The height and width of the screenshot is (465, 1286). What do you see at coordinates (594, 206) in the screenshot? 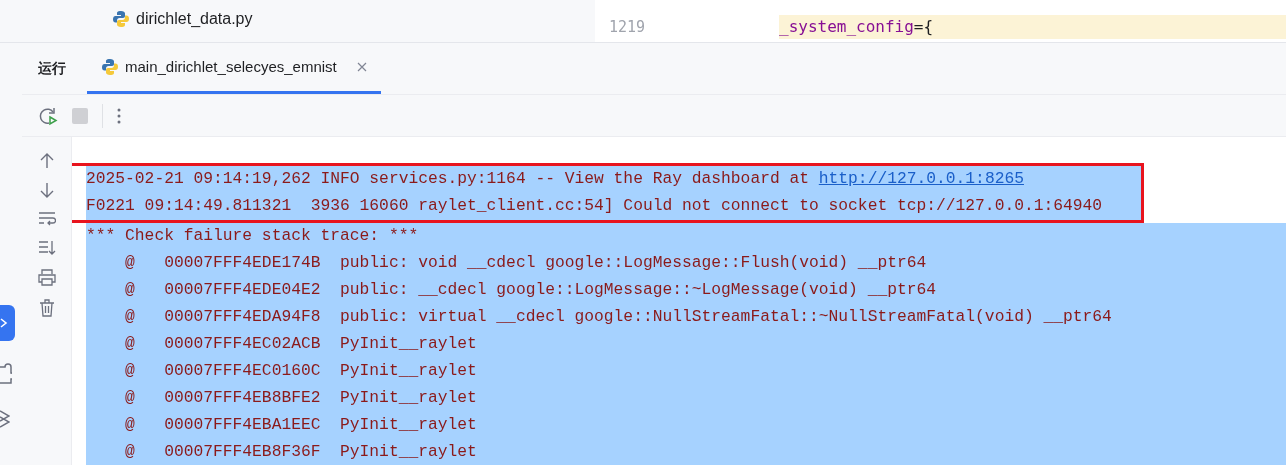
I see `console-line: F0221 09:14:49.811321 3936 16060 raylet_client.cc:54] Could not connect to socket tcp://127.0.0.1:64940` at bounding box center [594, 206].